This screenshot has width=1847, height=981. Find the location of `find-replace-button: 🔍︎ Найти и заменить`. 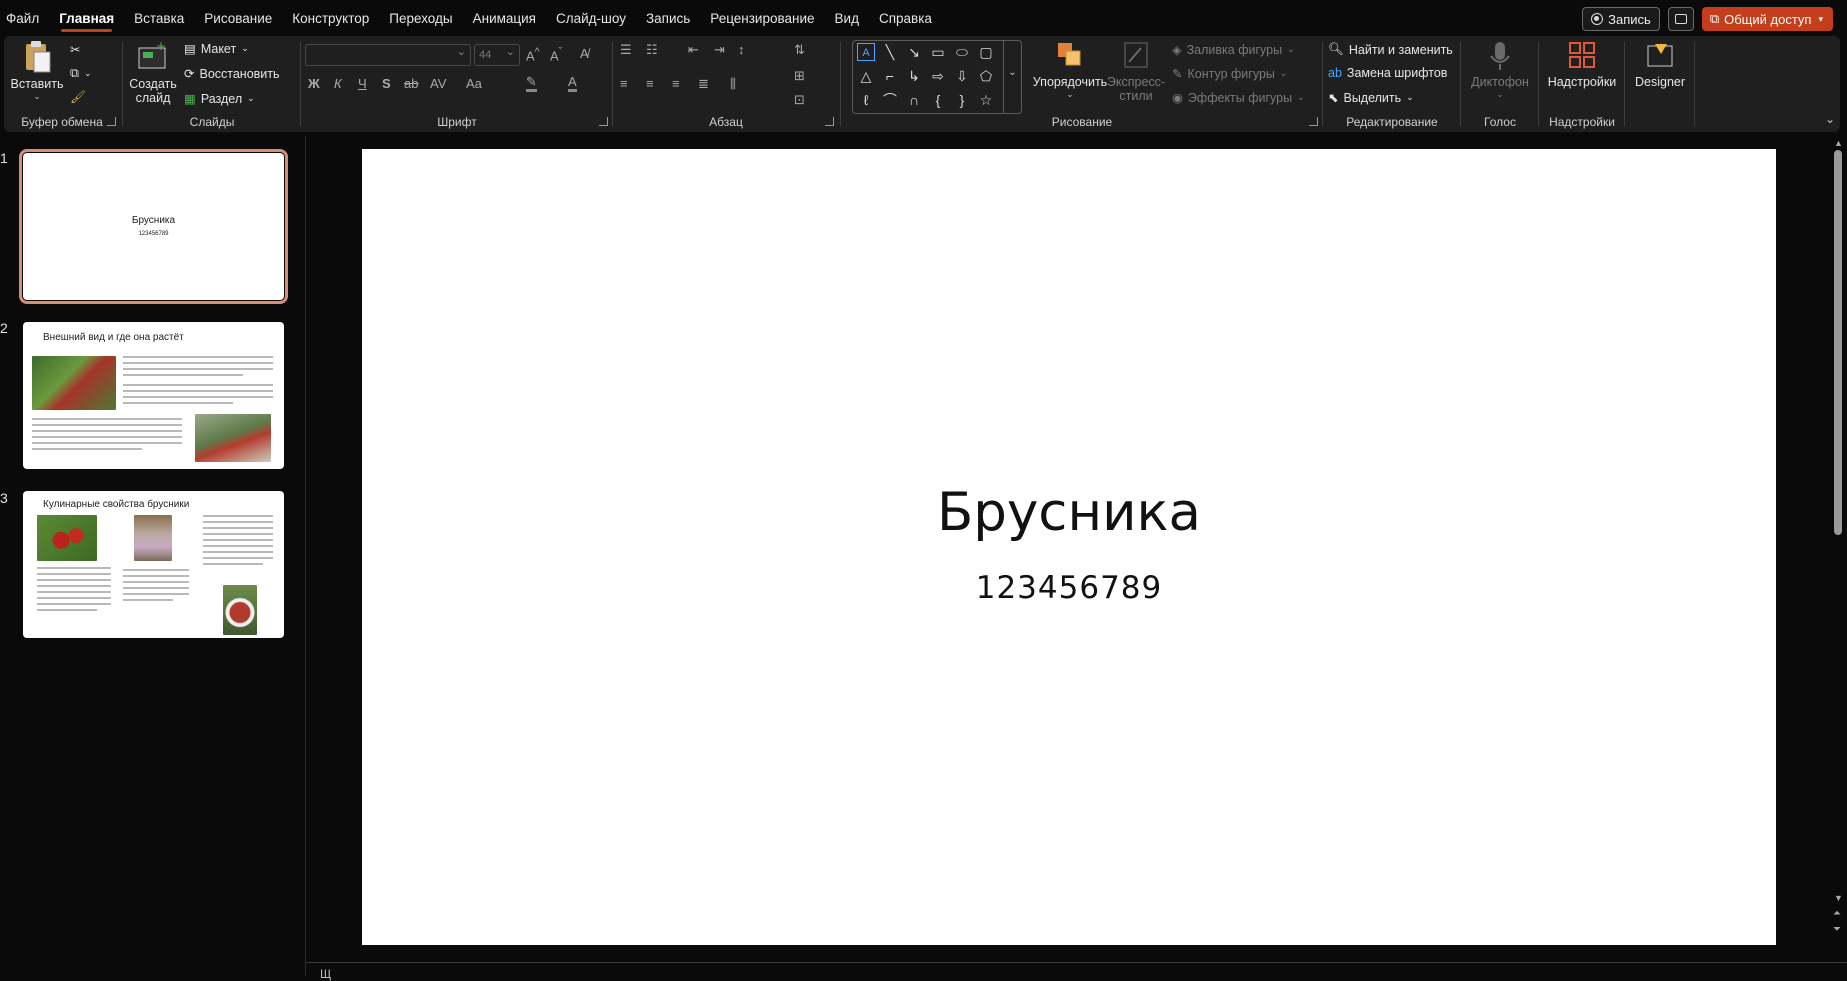

find-replace-button: 🔍︎ Найти и заменить is located at coordinates (1390, 49).